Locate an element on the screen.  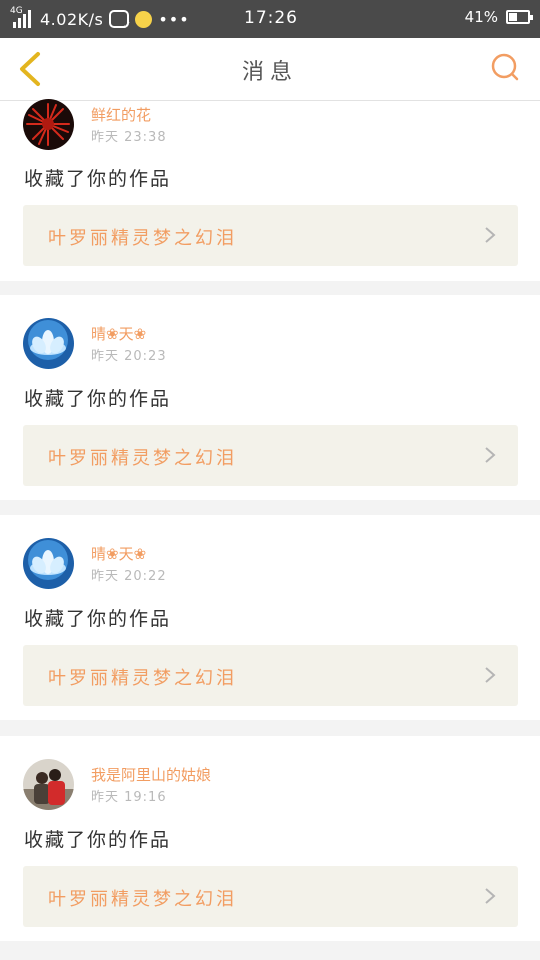
shield-check-icon is located at coordinates (120, 21).